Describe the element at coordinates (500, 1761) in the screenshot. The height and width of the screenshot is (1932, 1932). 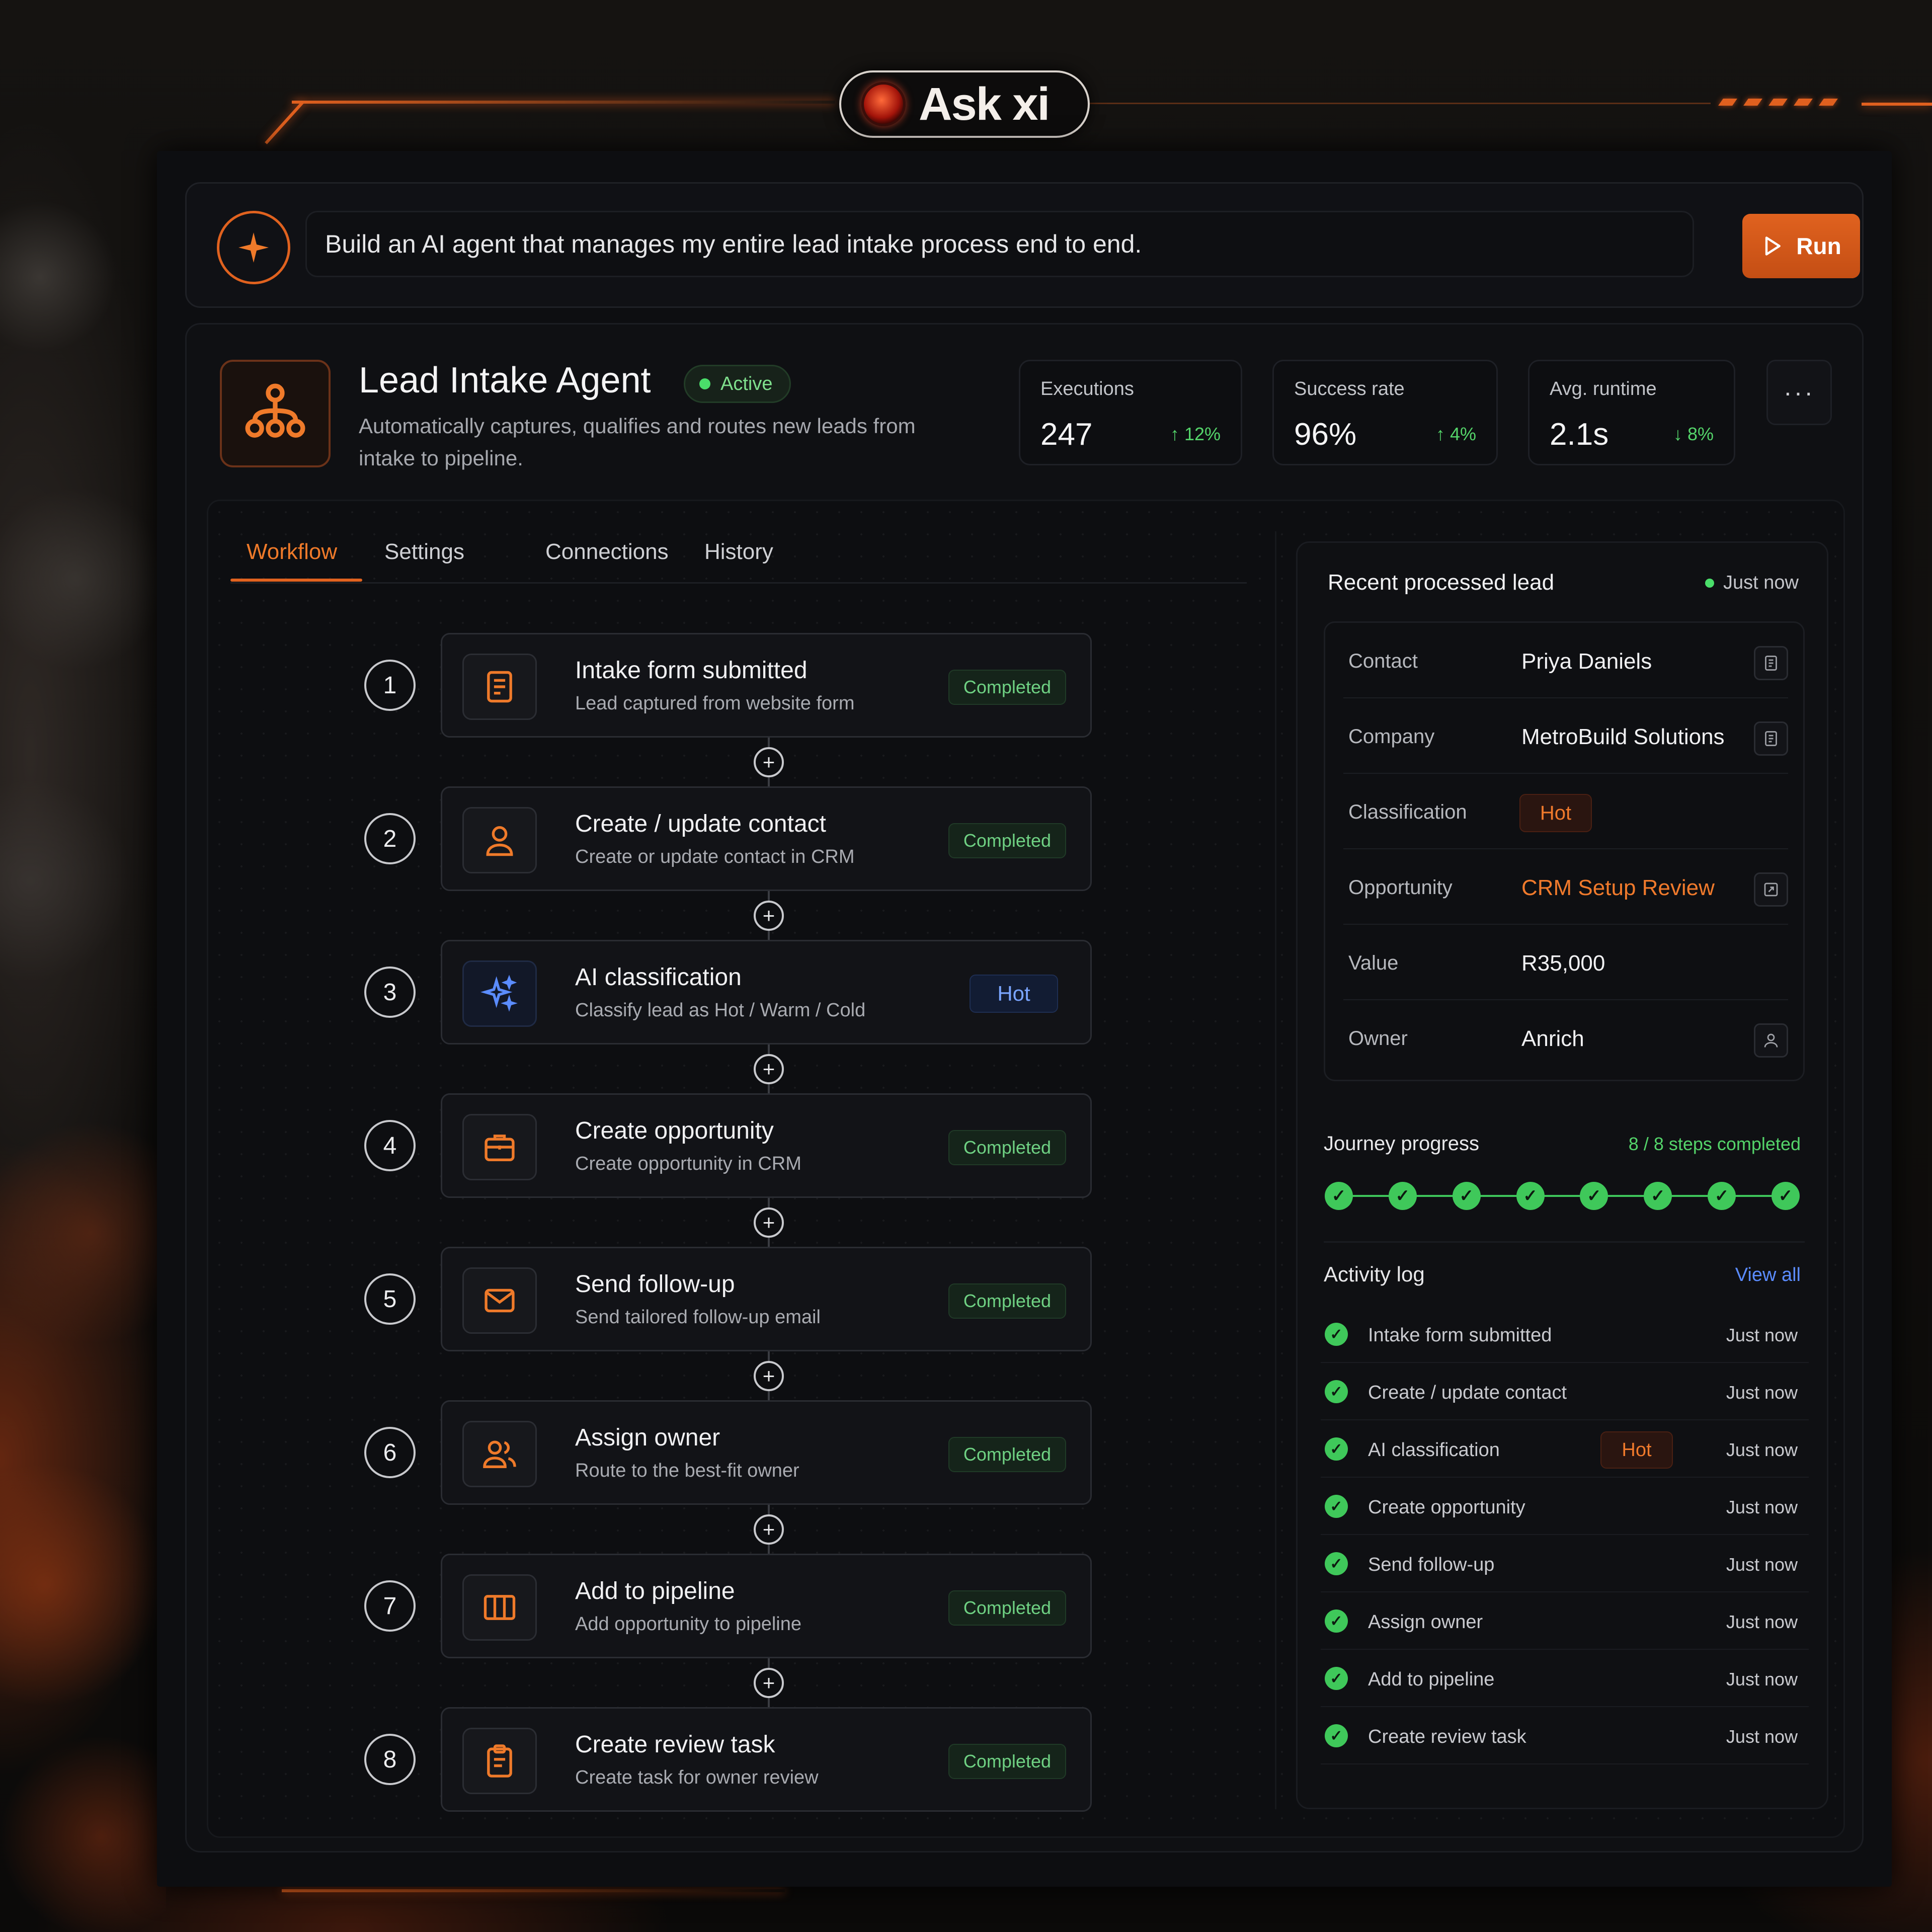
I see `clipboard-icon` at that location.